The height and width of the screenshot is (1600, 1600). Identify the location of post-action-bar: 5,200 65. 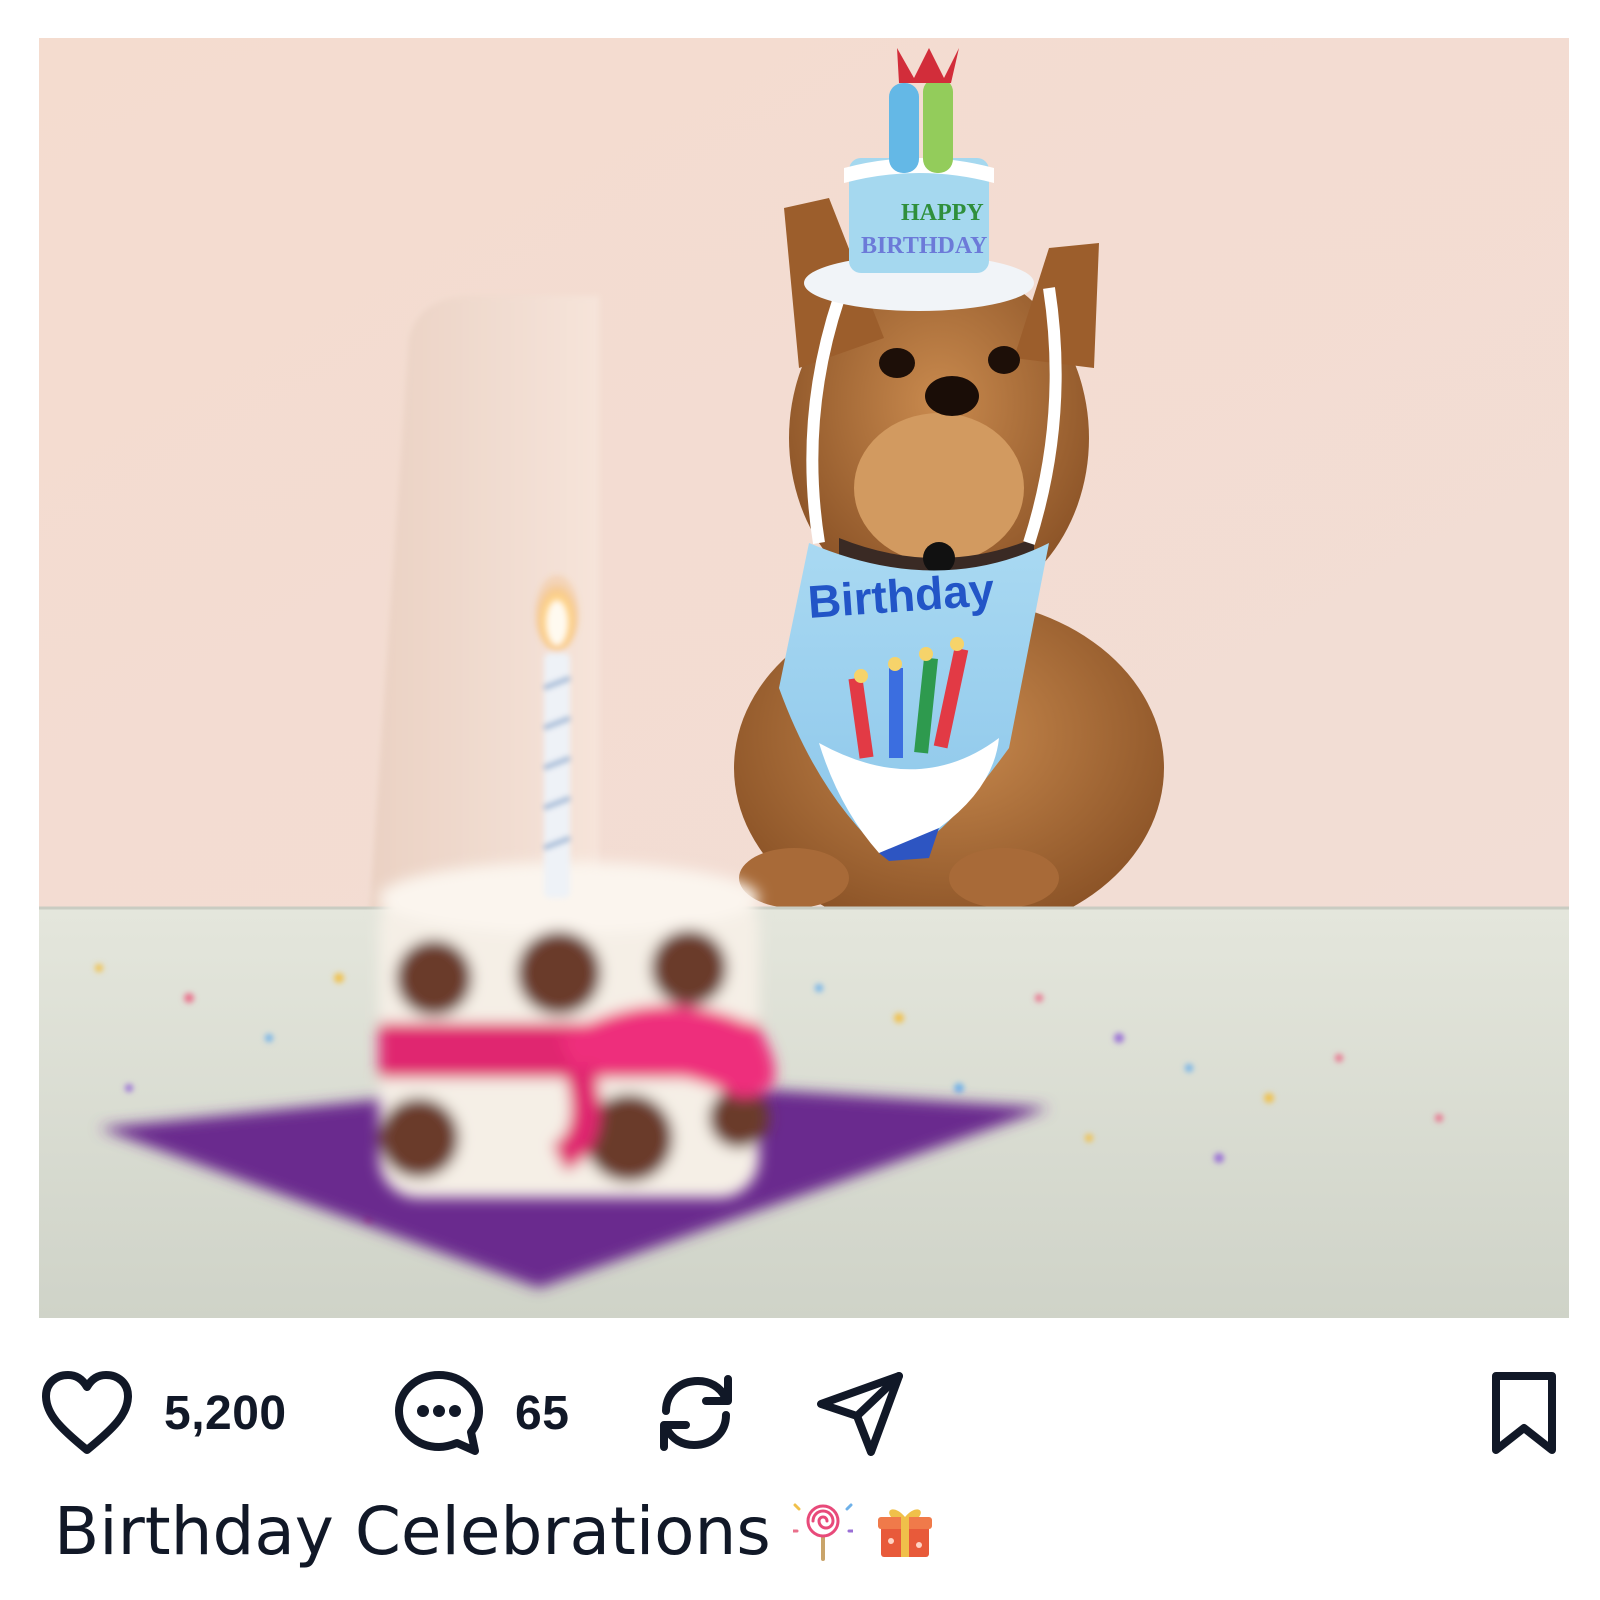
(805, 1413).